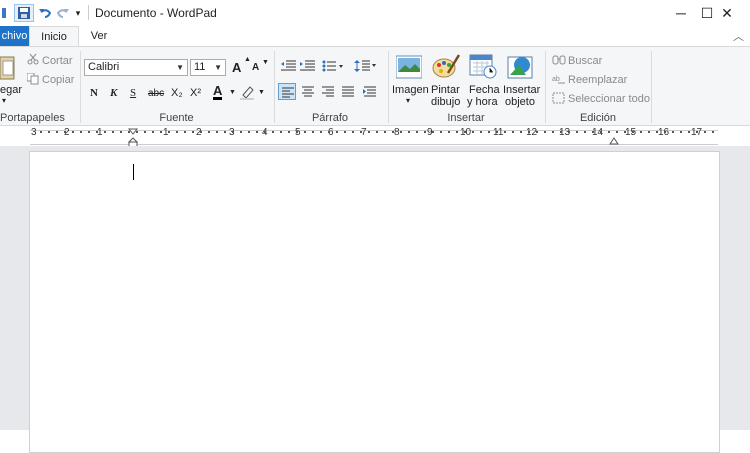 The image size is (750, 453). I want to click on font-size-combo: 11 ▼, so click(208, 67).